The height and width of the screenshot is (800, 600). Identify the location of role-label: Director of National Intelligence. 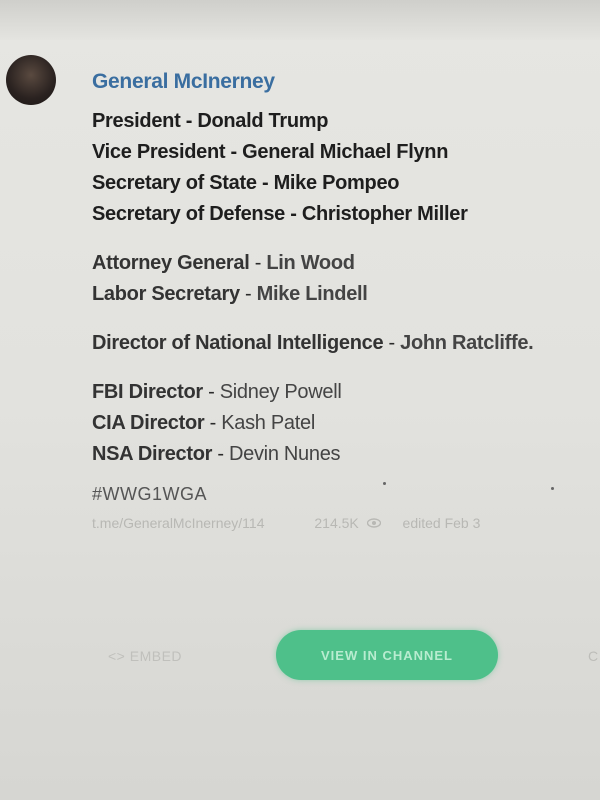
(238, 343).